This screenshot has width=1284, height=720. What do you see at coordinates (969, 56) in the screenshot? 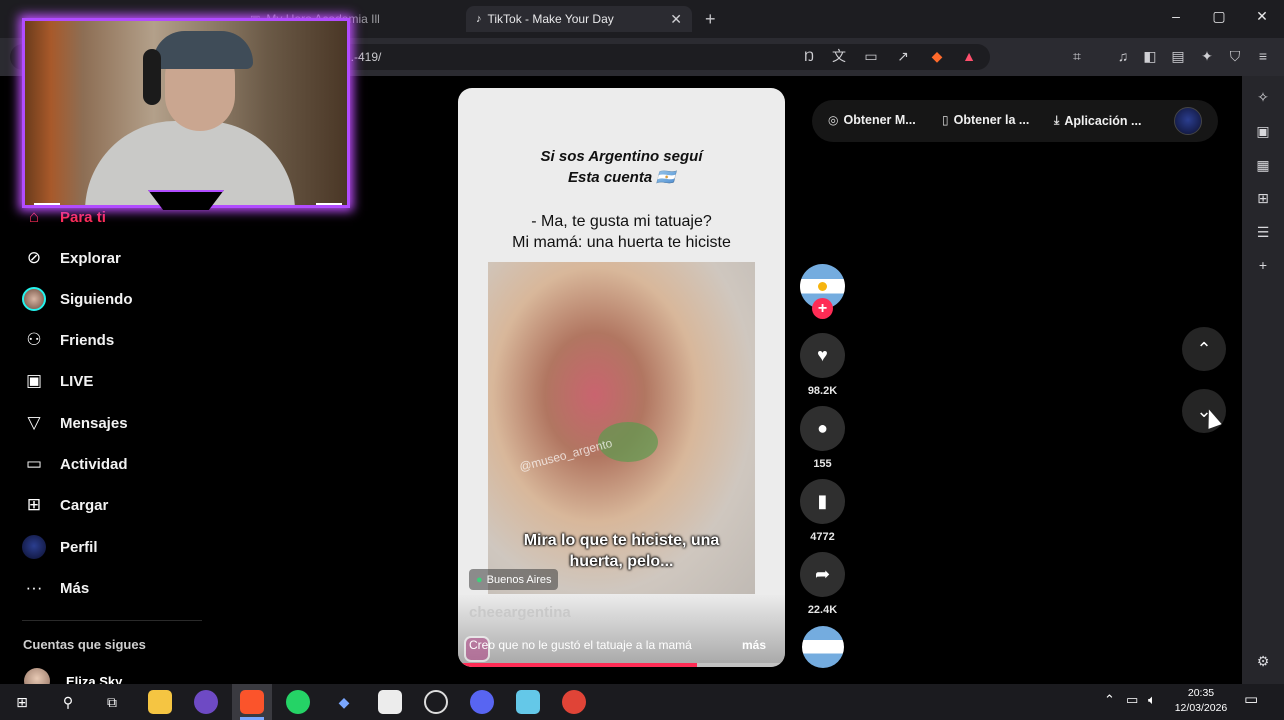
I see `brave-rewards-icon: ▲` at bounding box center [969, 56].